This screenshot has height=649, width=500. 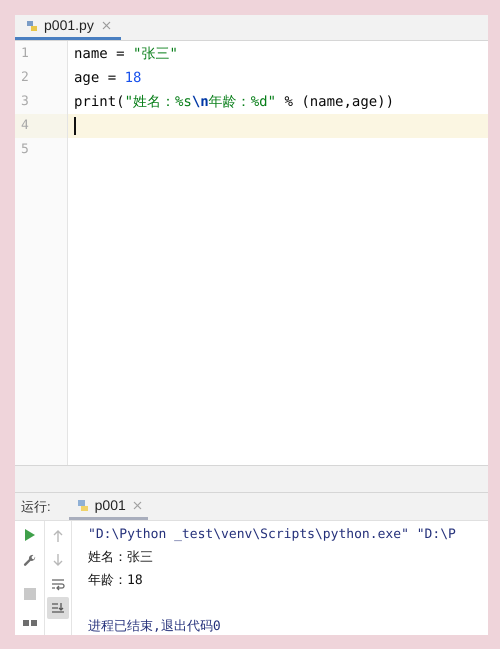 I want to click on soft-wrap-icon, so click(x=58, y=584).